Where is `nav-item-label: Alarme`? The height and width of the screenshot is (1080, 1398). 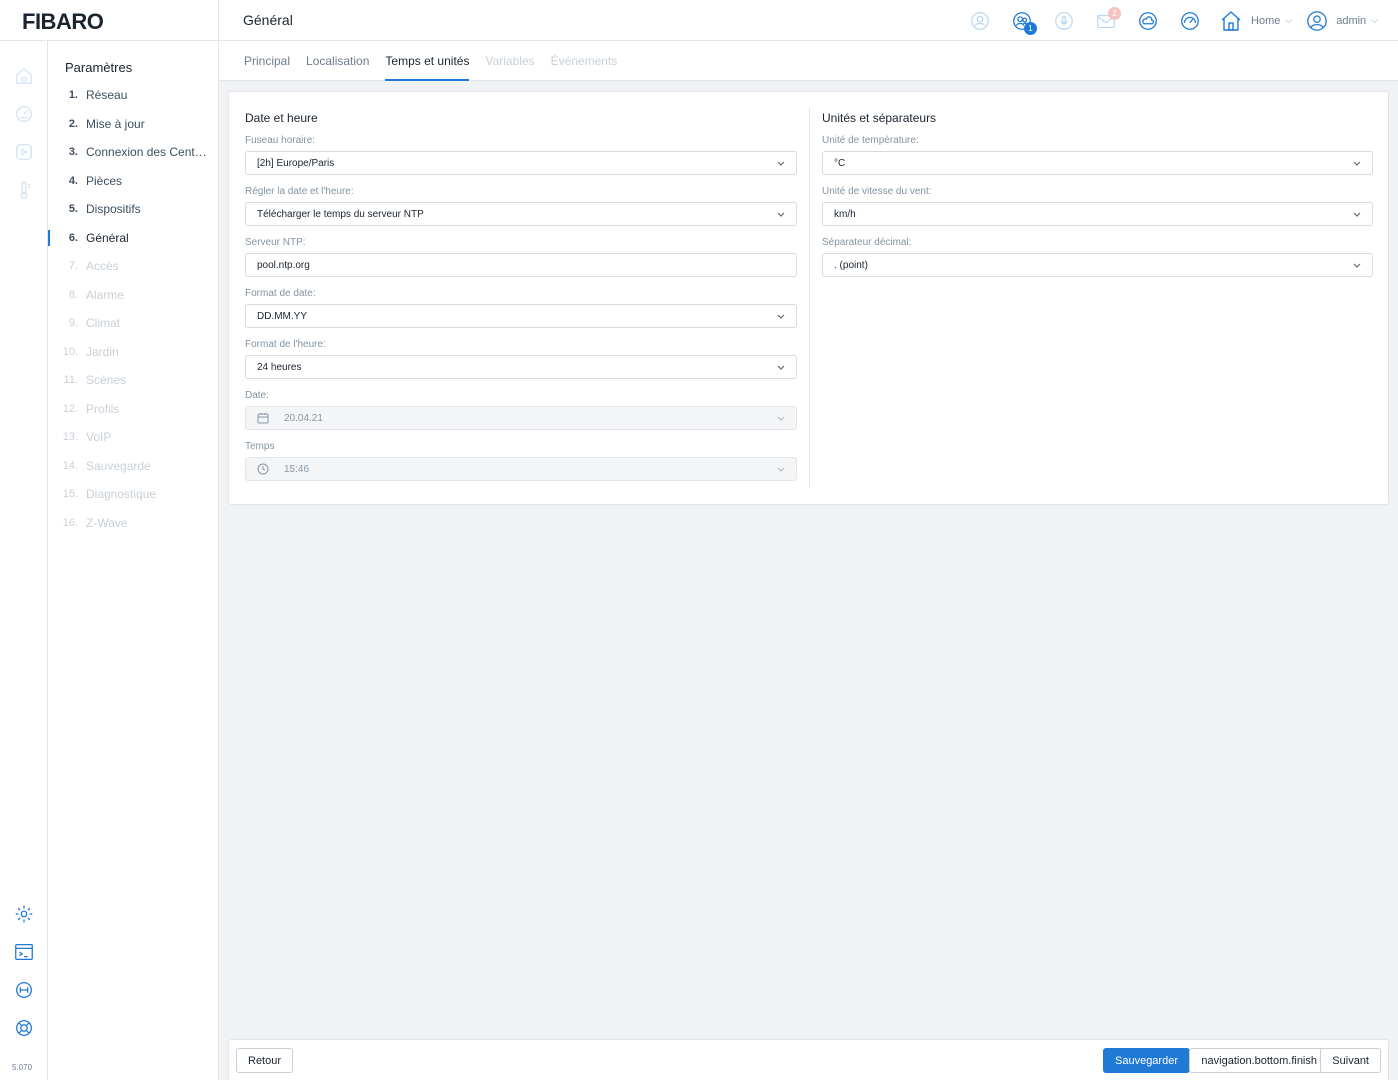
nav-item-label: Alarme is located at coordinates (105, 294).